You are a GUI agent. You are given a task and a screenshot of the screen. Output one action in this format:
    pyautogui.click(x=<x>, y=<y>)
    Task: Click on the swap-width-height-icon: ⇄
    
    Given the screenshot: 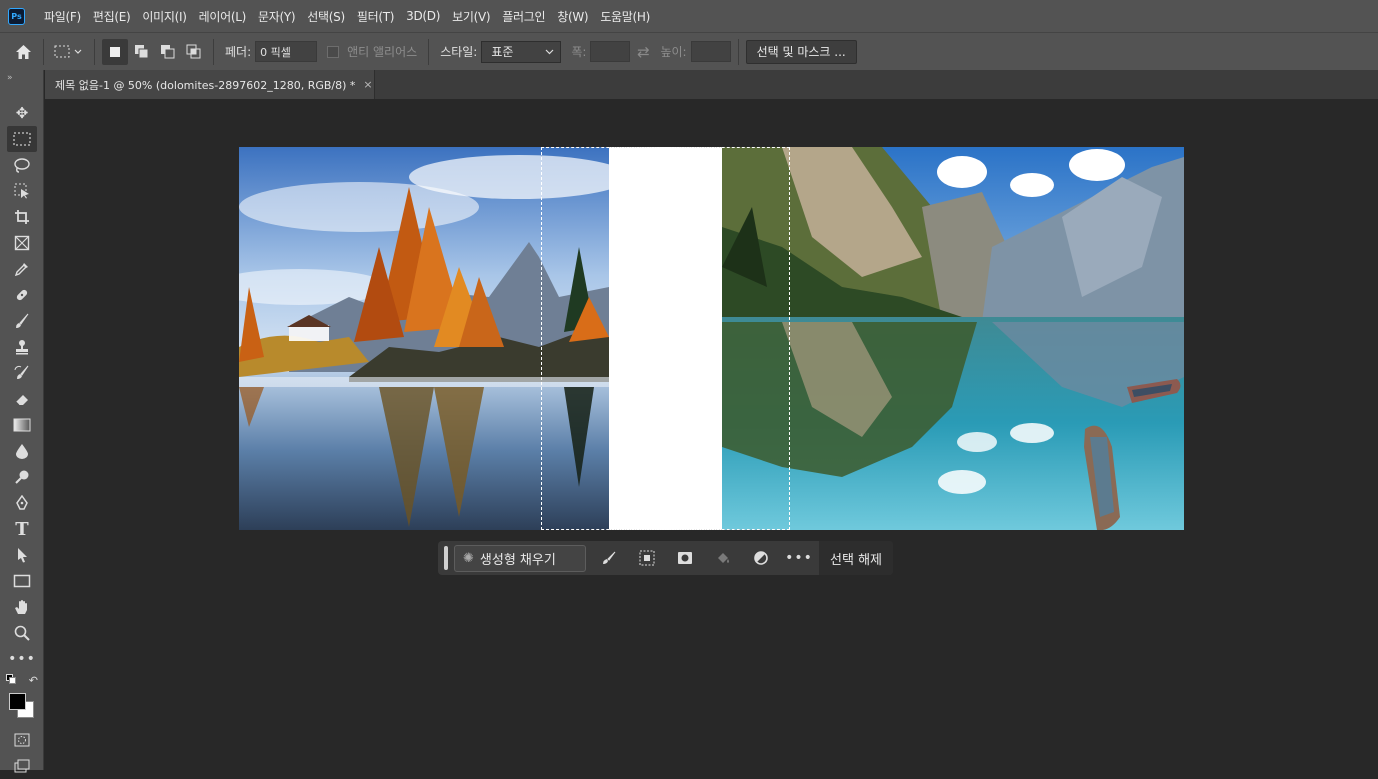 What is the action you would take?
    pyautogui.click(x=643, y=52)
    